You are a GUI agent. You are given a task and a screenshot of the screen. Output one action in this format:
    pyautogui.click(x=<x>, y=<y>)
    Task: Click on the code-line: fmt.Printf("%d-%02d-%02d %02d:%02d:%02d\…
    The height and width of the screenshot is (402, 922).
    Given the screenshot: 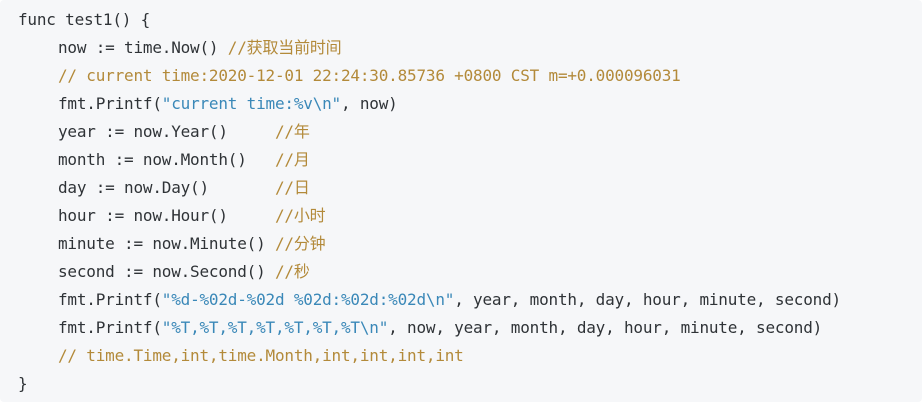 What is the action you would take?
    pyautogui.click(x=461, y=300)
    